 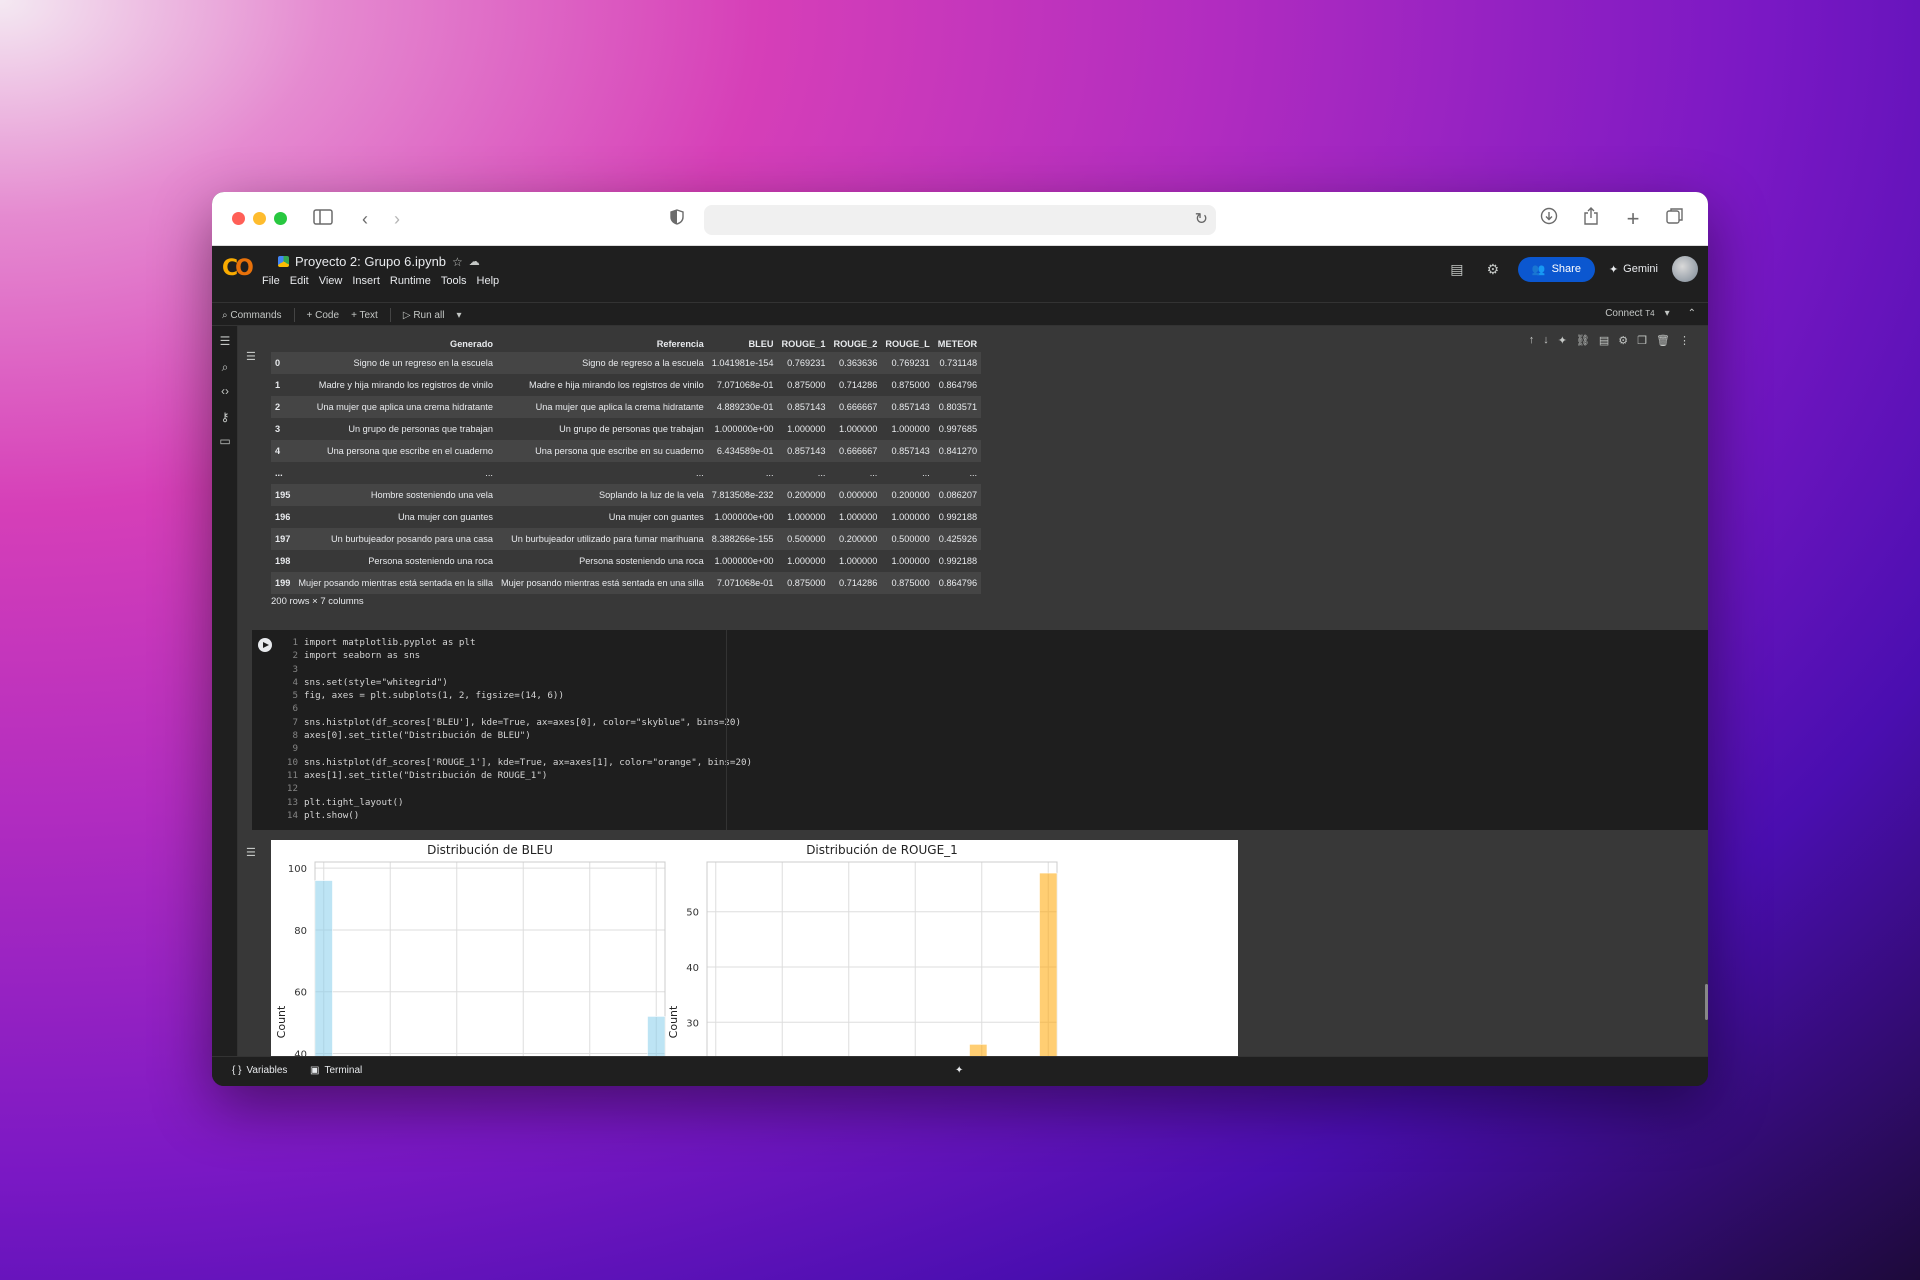 What do you see at coordinates (726, 730) in the screenshot?
I see `ruler` at bounding box center [726, 730].